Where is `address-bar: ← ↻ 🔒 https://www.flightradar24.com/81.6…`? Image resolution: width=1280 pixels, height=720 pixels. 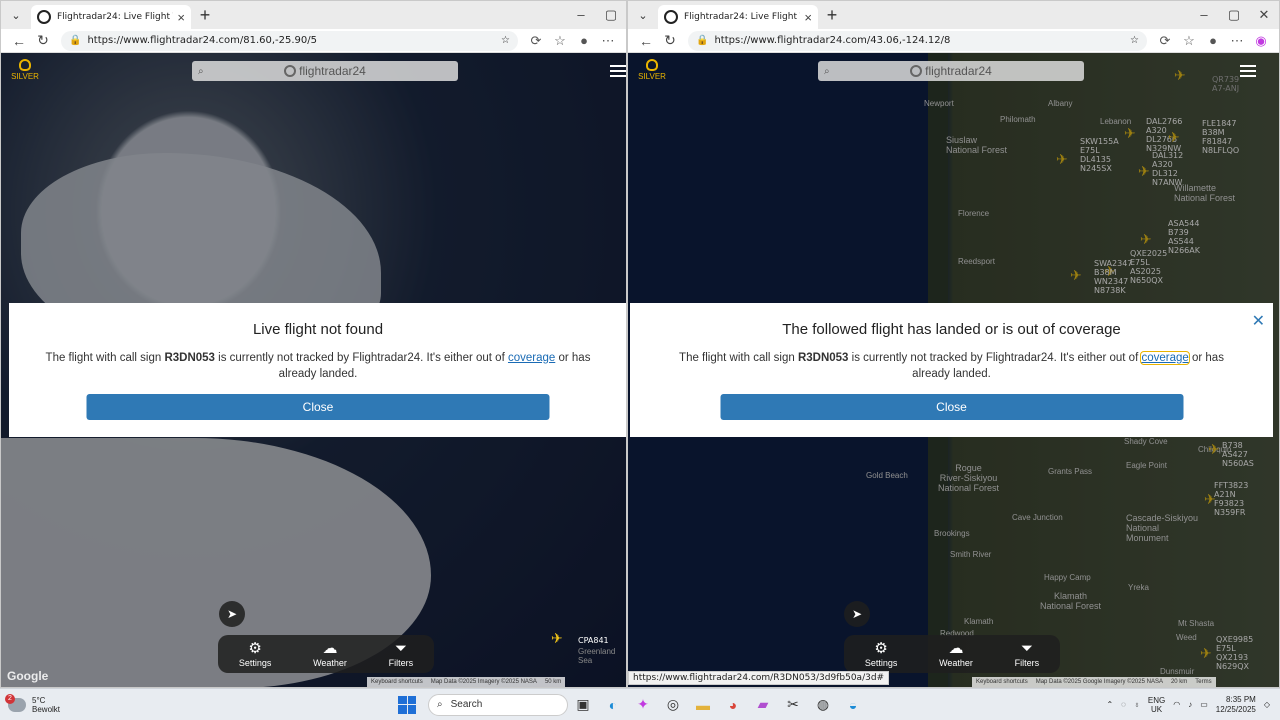
address-bar: ← ↻ 🔒 https://www.flightradar24.com/81.6… is located at coordinates (313, 41).